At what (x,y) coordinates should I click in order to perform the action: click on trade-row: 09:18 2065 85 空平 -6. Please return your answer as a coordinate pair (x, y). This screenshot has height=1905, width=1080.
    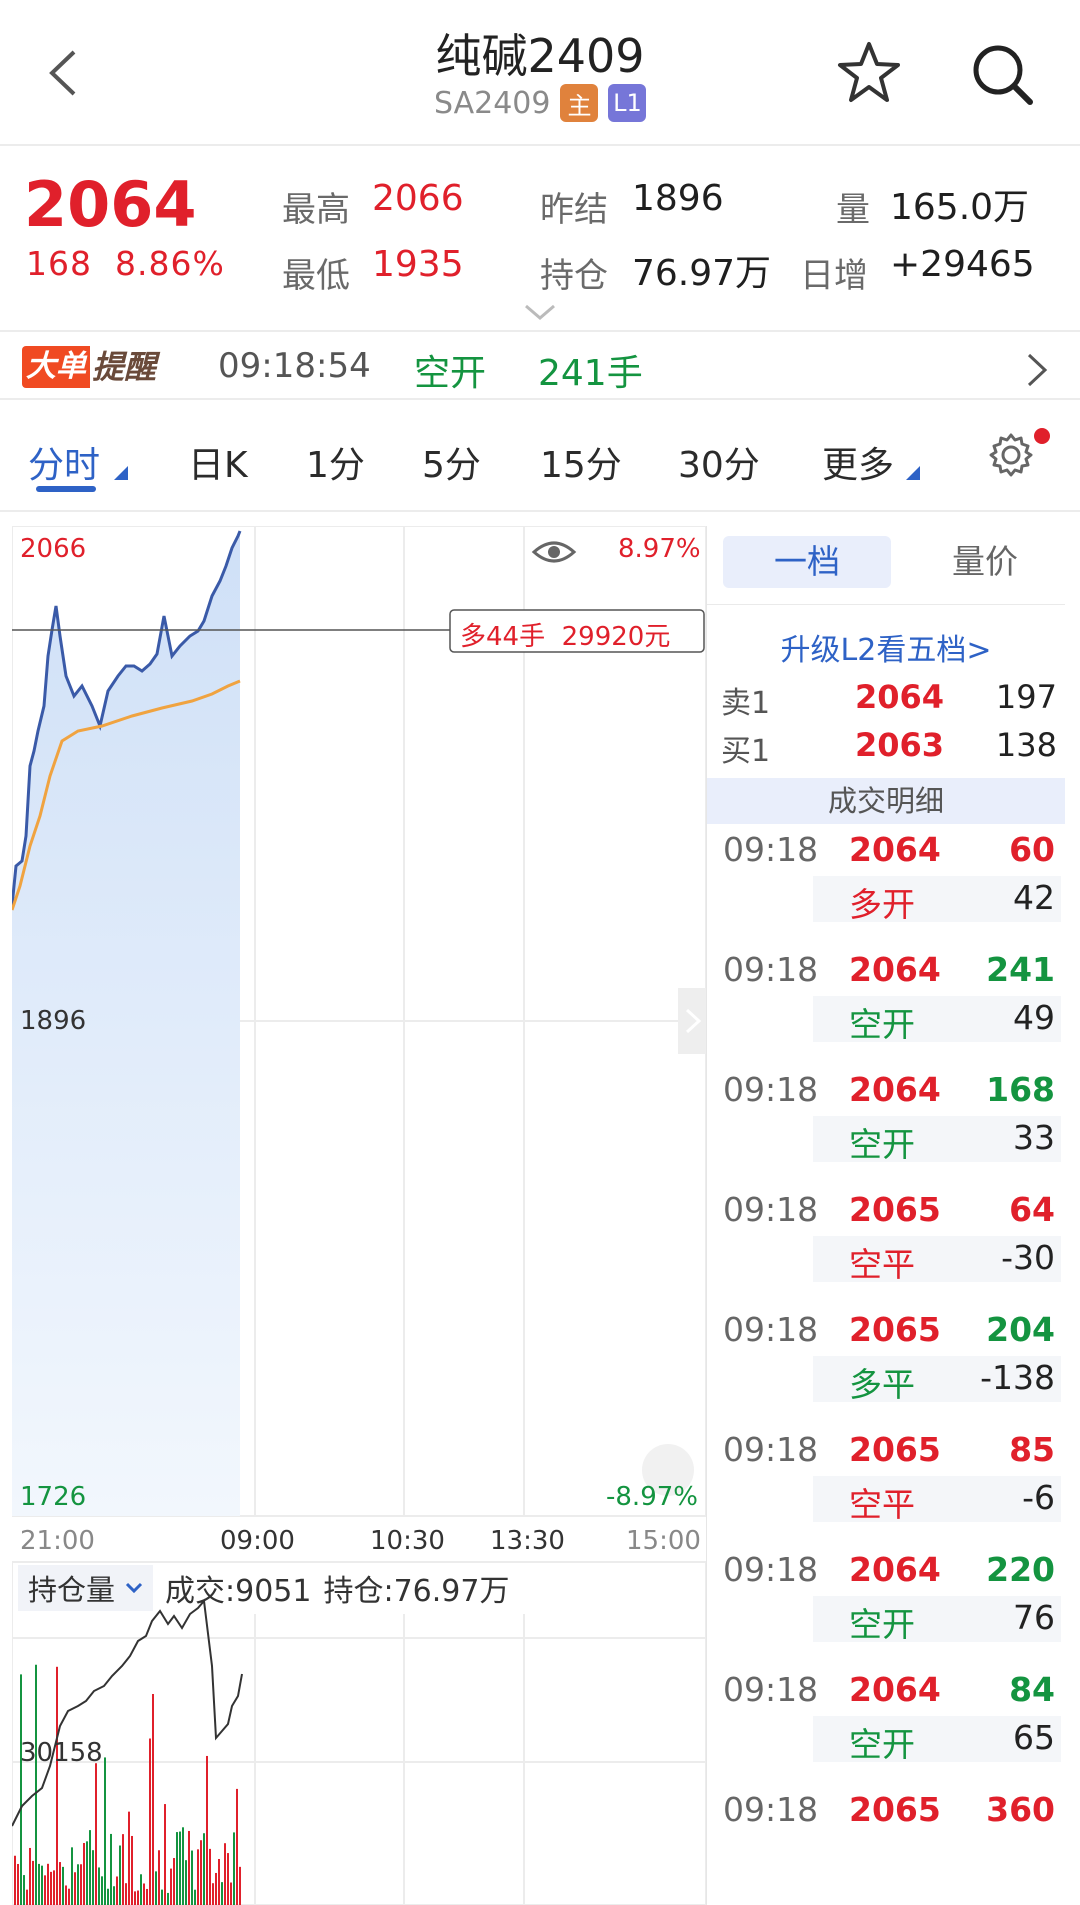
    Looking at the image, I should click on (886, 1481).